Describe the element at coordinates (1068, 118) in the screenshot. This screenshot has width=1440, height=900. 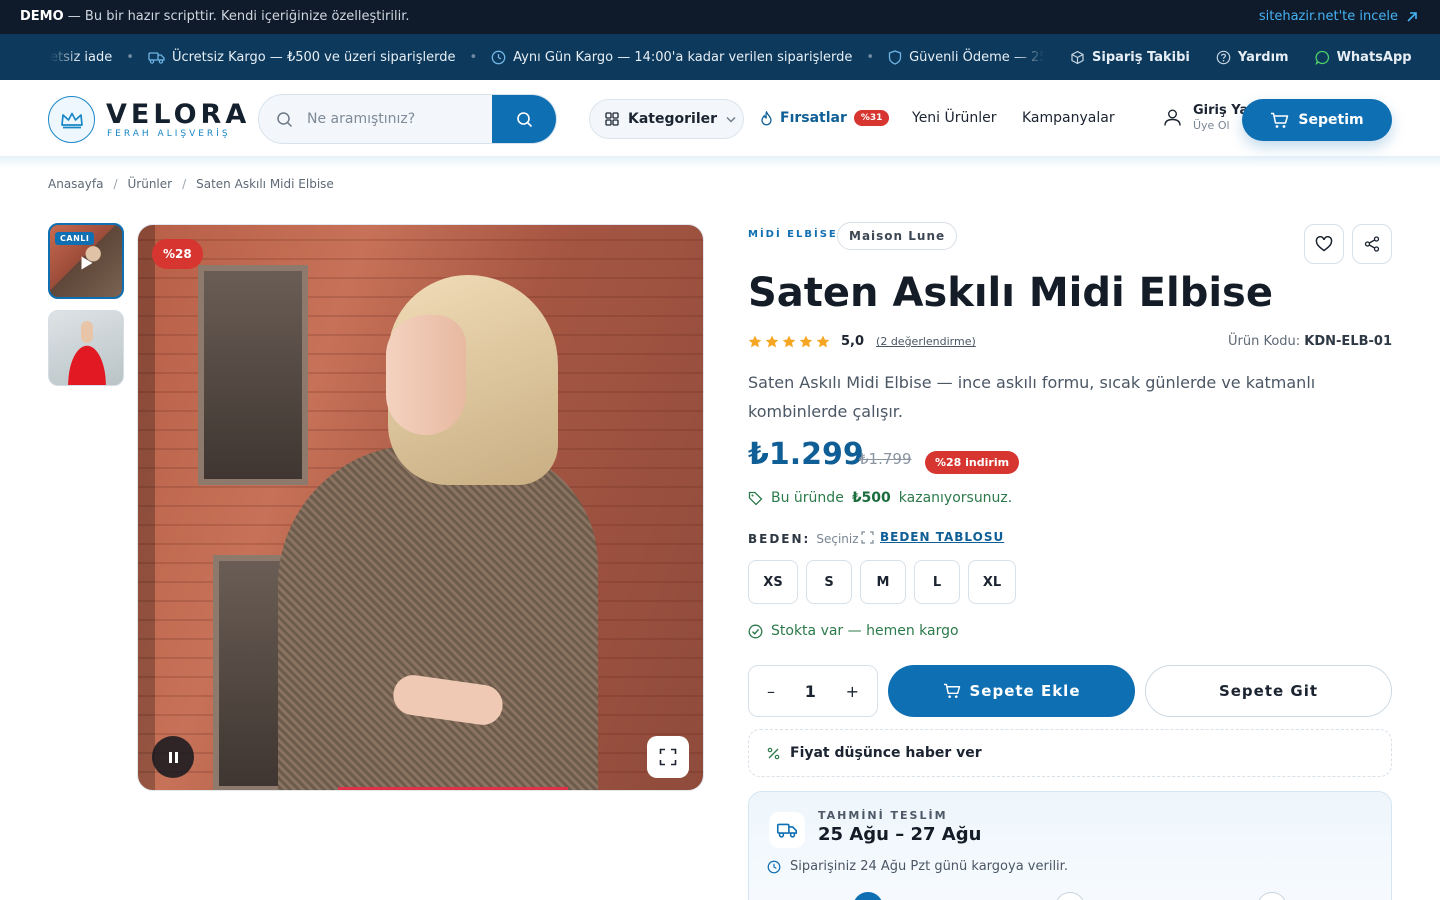
I see `nav-campaigns: Kampanyalar` at that location.